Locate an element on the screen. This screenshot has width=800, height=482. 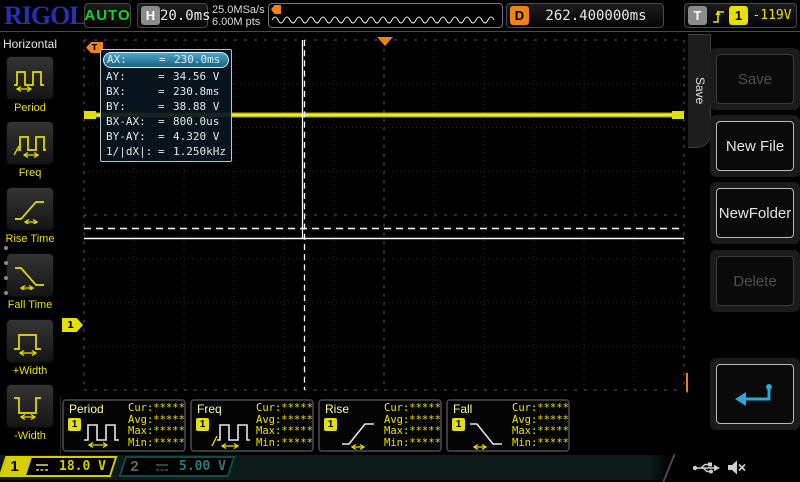
new-folder-key: NewFolder is located at coordinates (755, 213).